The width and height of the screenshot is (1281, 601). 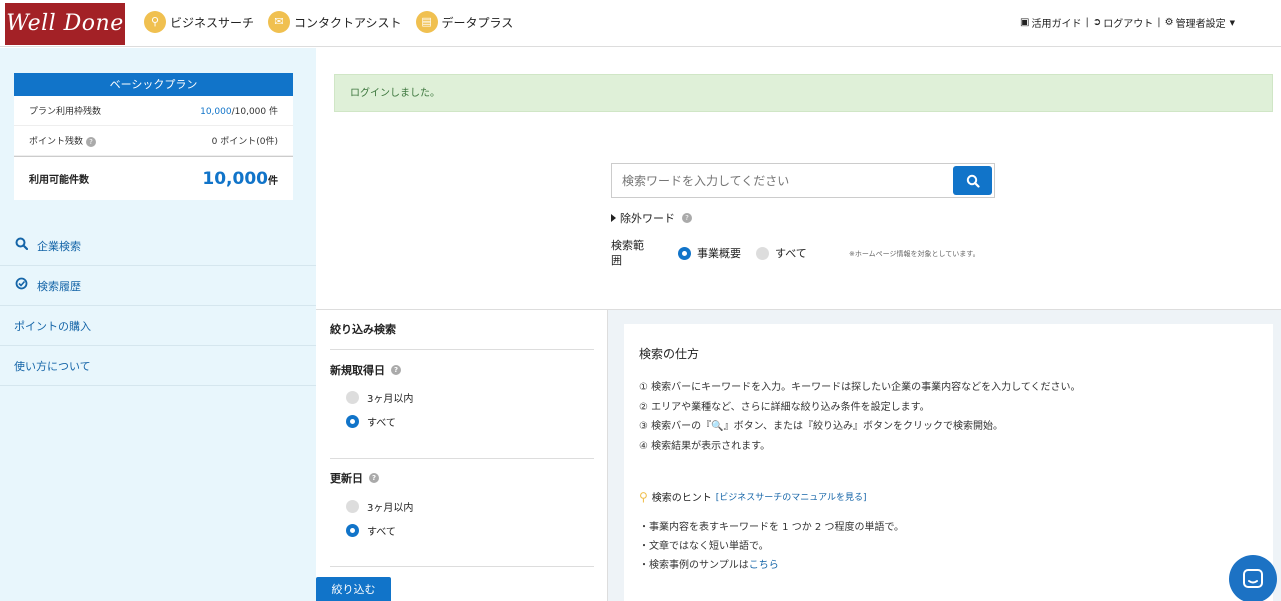 What do you see at coordinates (65, 24) in the screenshot?
I see `logo: Well Done` at bounding box center [65, 24].